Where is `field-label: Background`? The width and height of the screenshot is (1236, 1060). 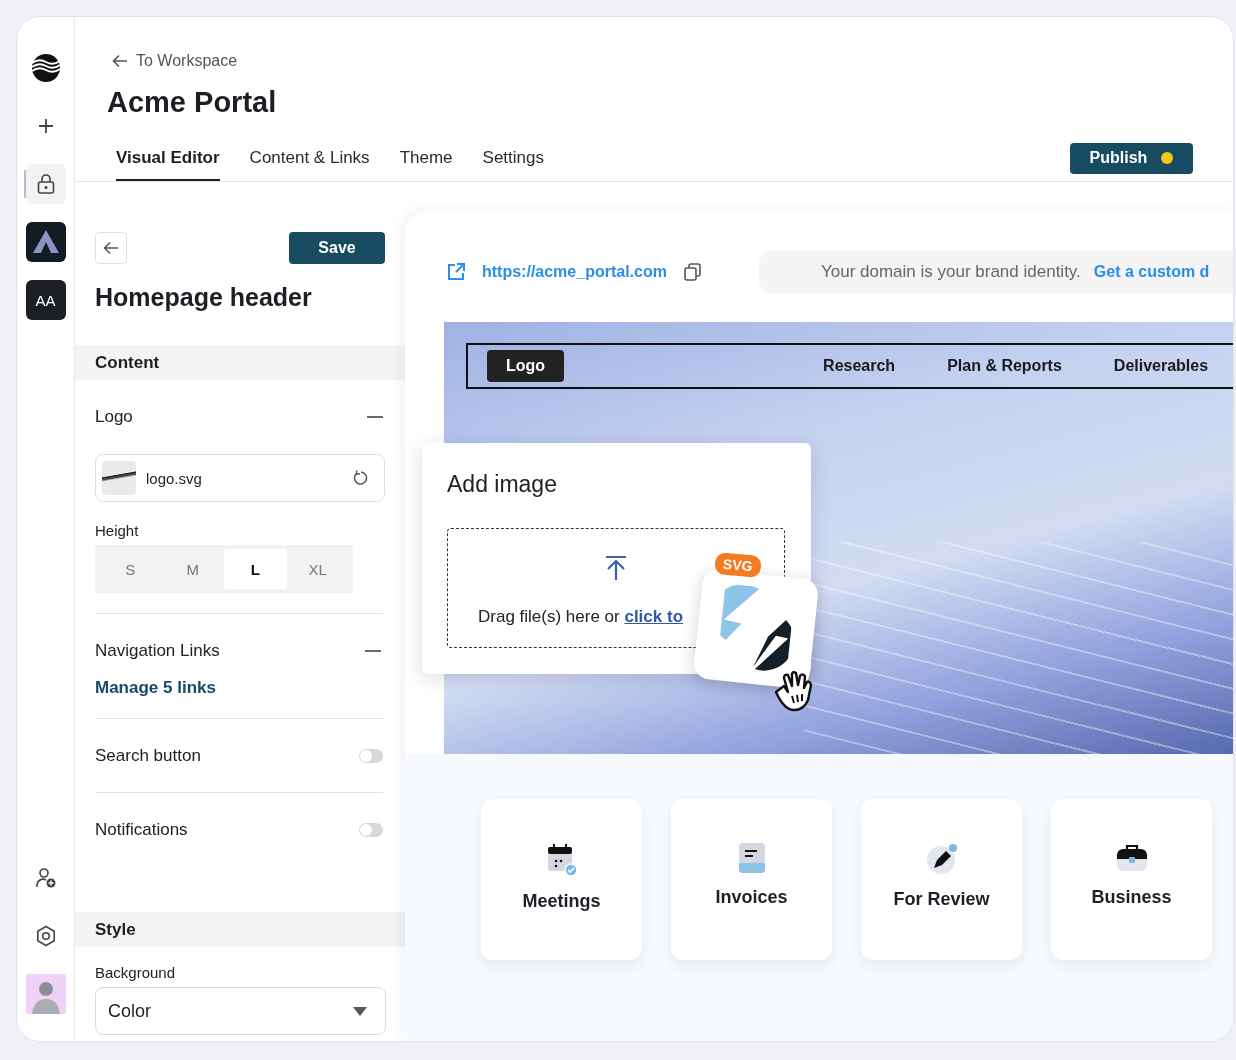 field-label: Background is located at coordinates (136, 973).